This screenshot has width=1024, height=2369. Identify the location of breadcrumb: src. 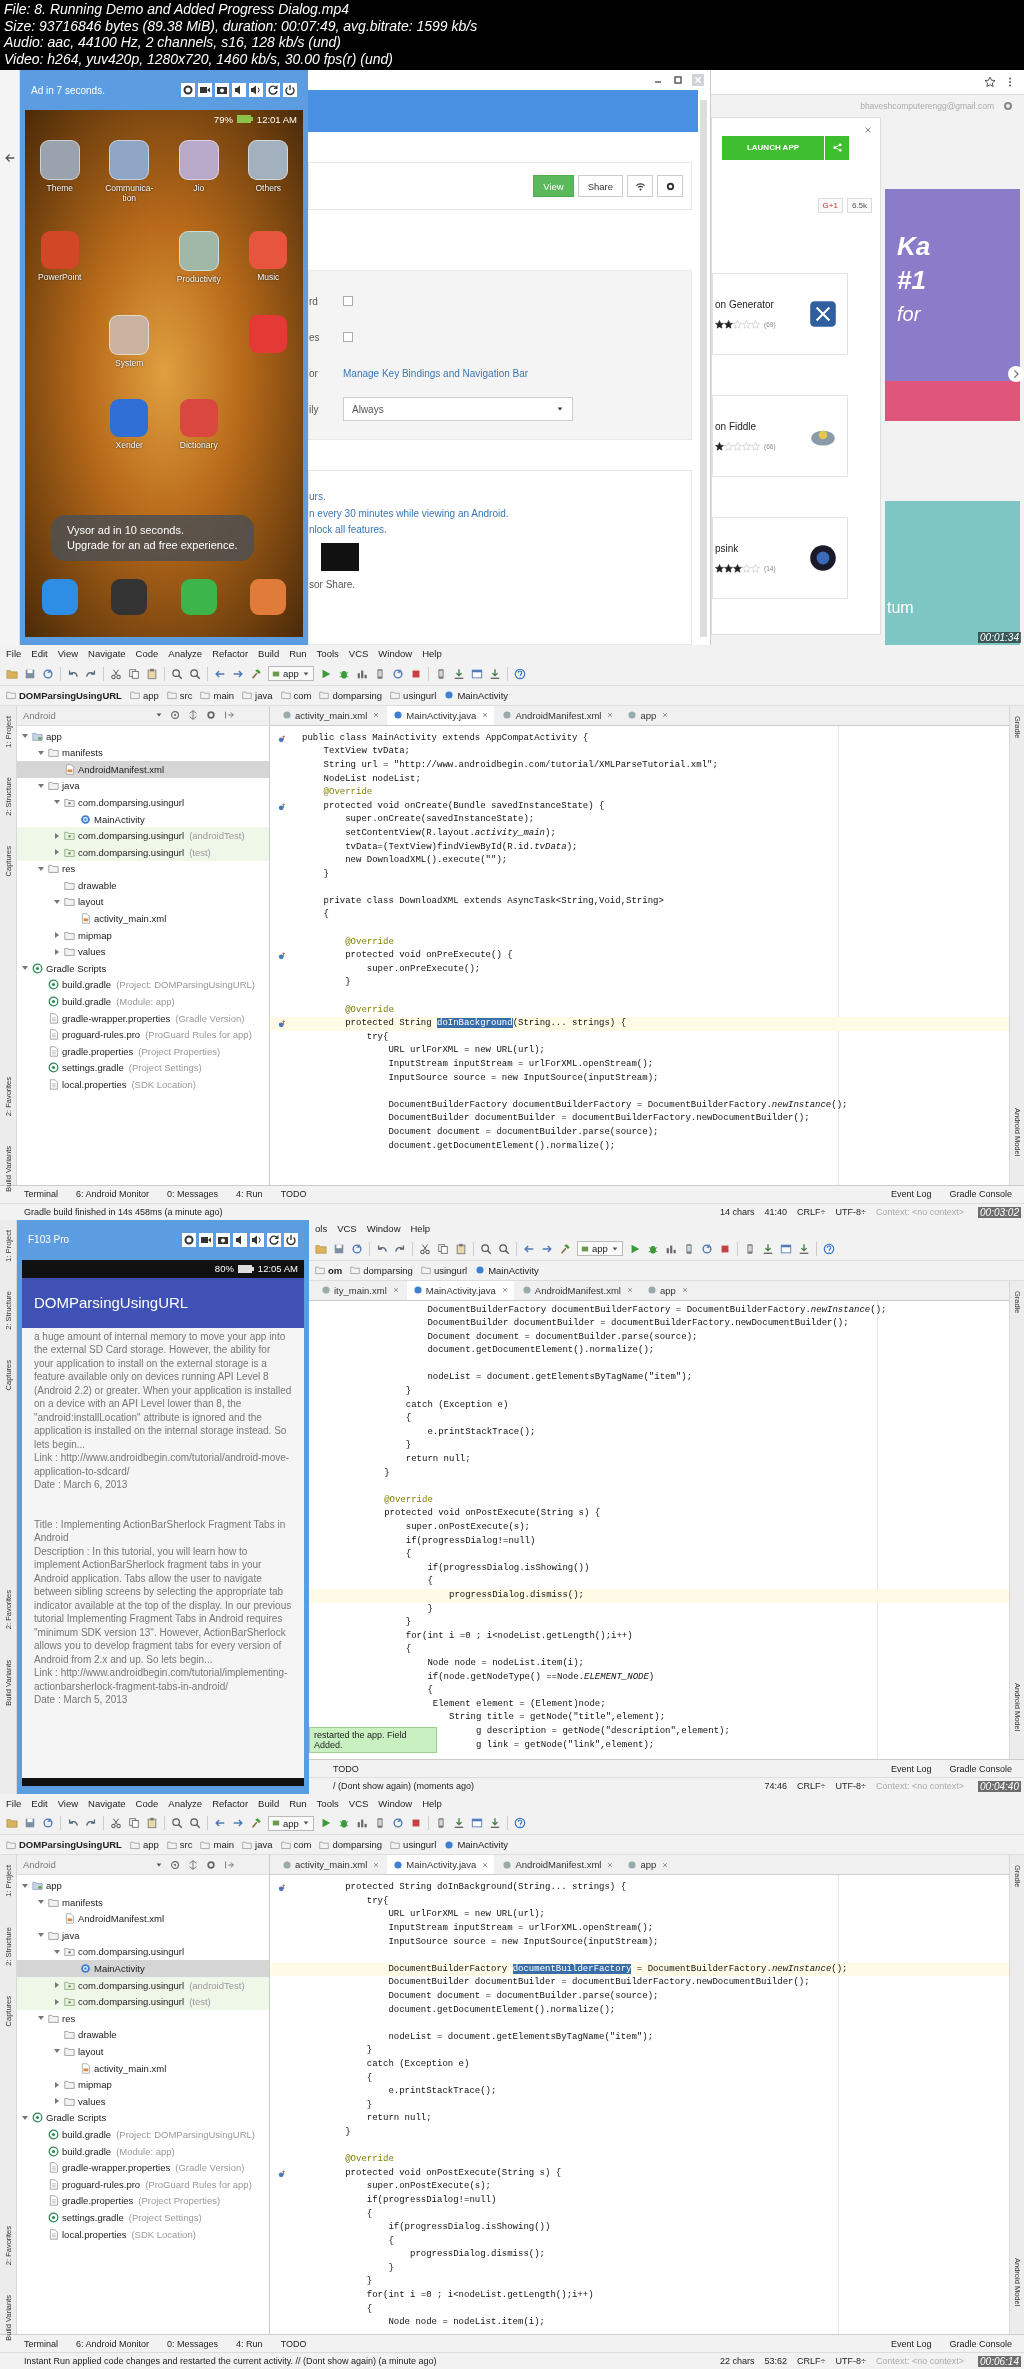
(179, 695).